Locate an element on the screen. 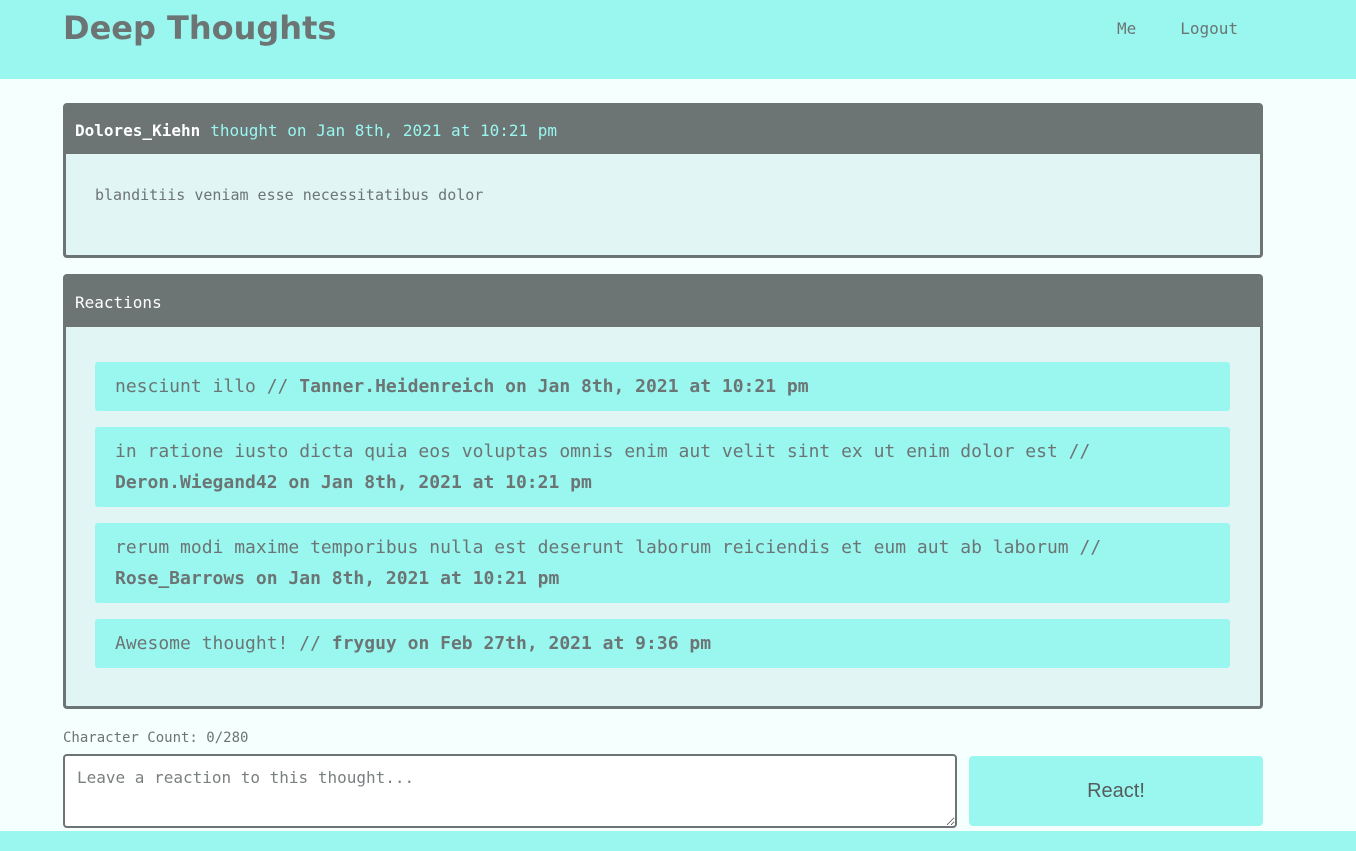 Image resolution: width=1356 pixels, height=851 pixels. thought-timestamp: thought on Jan 8th, 2021 at 10:21 pm is located at coordinates (384, 130).